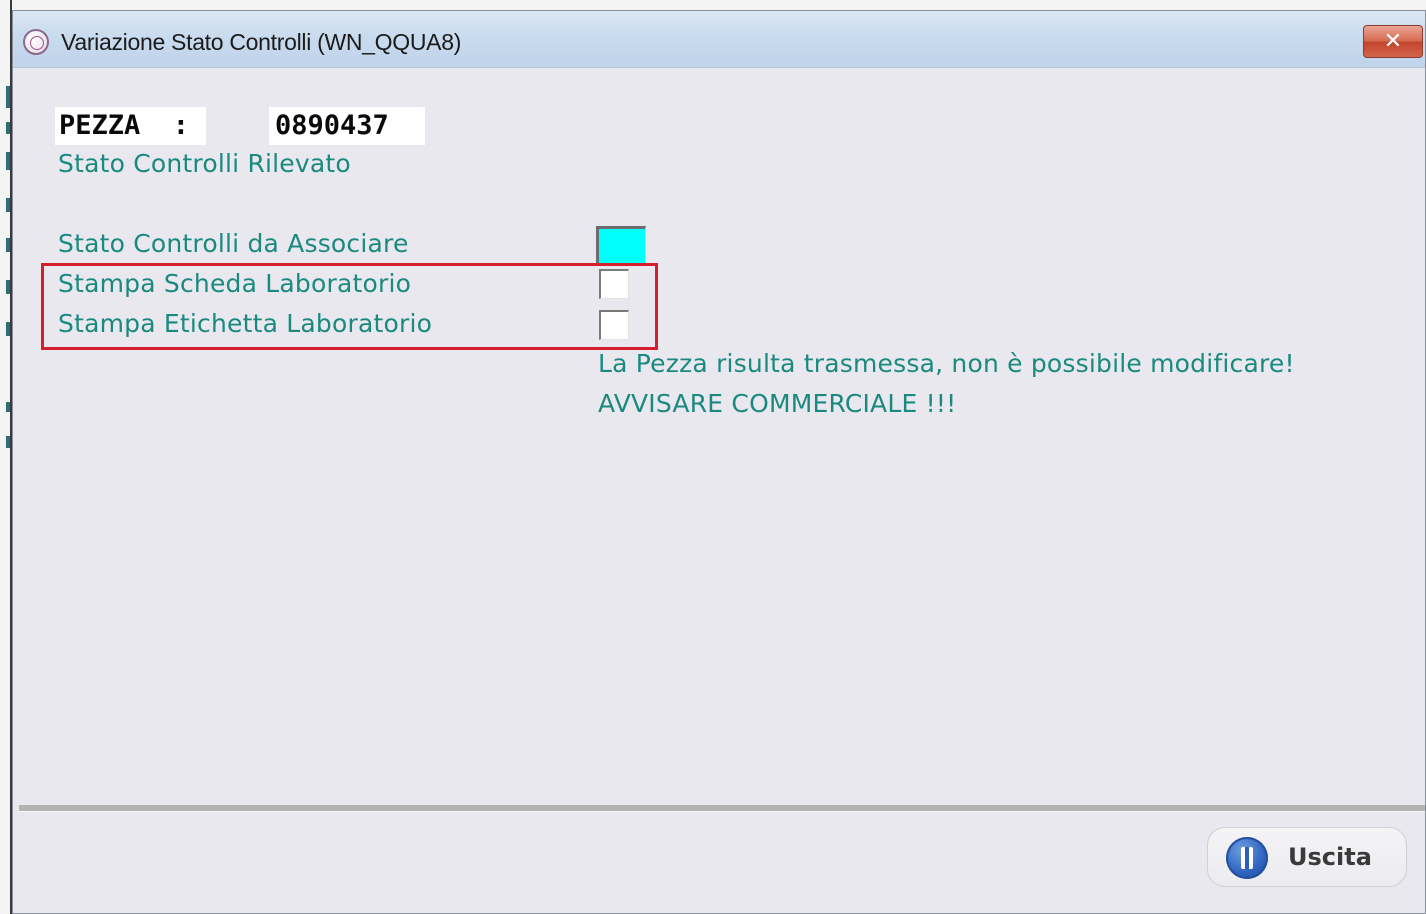 Image resolution: width=1426 pixels, height=914 pixels. I want to click on exit-button-label: Uscita, so click(1330, 857).